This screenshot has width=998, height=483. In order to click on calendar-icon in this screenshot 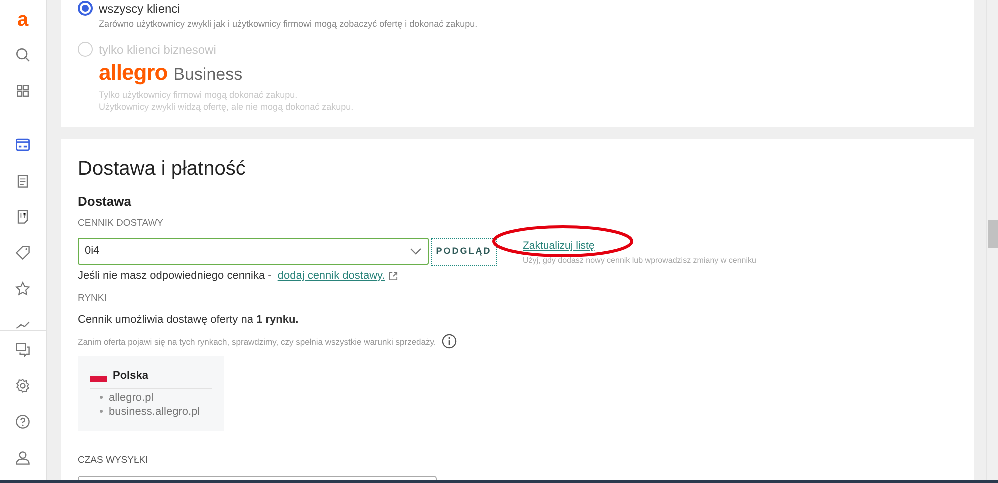, I will do `click(23, 145)`.